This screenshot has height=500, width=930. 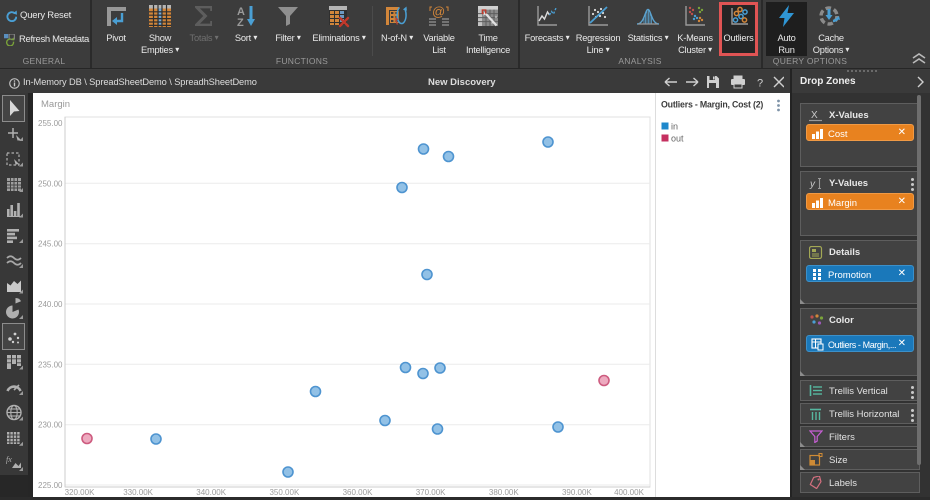 What do you see at coordinates (577, 492) in the screenshot?
I see `svg-text: 390.00K` at bounding box center [577, 492].